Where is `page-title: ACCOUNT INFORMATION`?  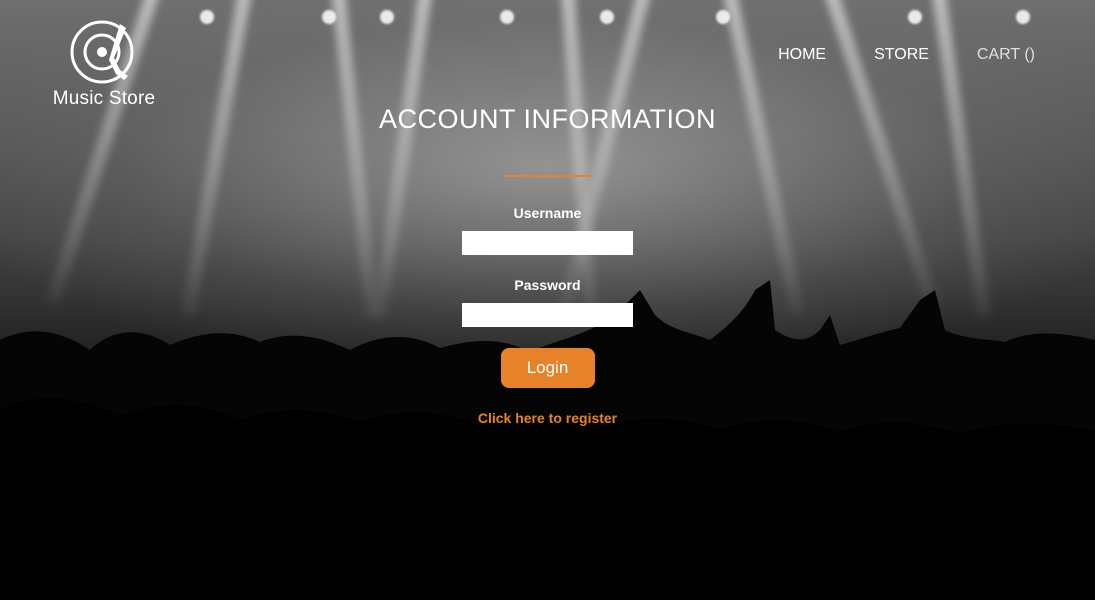 page-title: ACCOUNT INFORMATION is located at coordinates (547, 119).